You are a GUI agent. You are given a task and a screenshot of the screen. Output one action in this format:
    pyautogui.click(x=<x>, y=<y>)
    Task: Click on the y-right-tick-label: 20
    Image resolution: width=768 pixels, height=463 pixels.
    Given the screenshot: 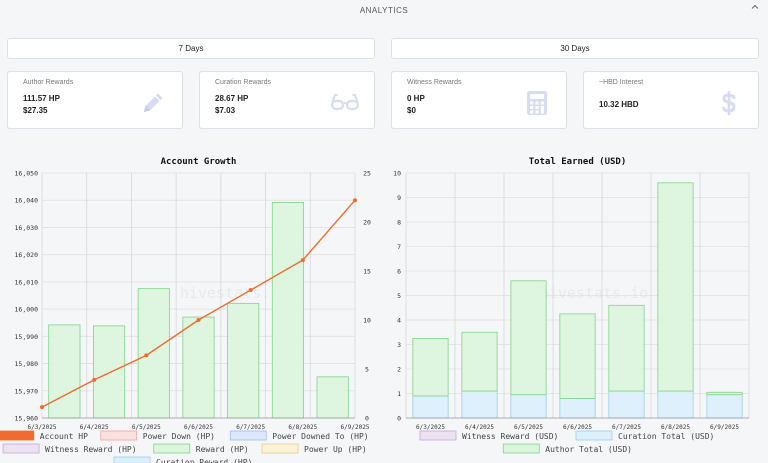 What is the action you would take?
    pyautogui.click(x=367, y=223)
    